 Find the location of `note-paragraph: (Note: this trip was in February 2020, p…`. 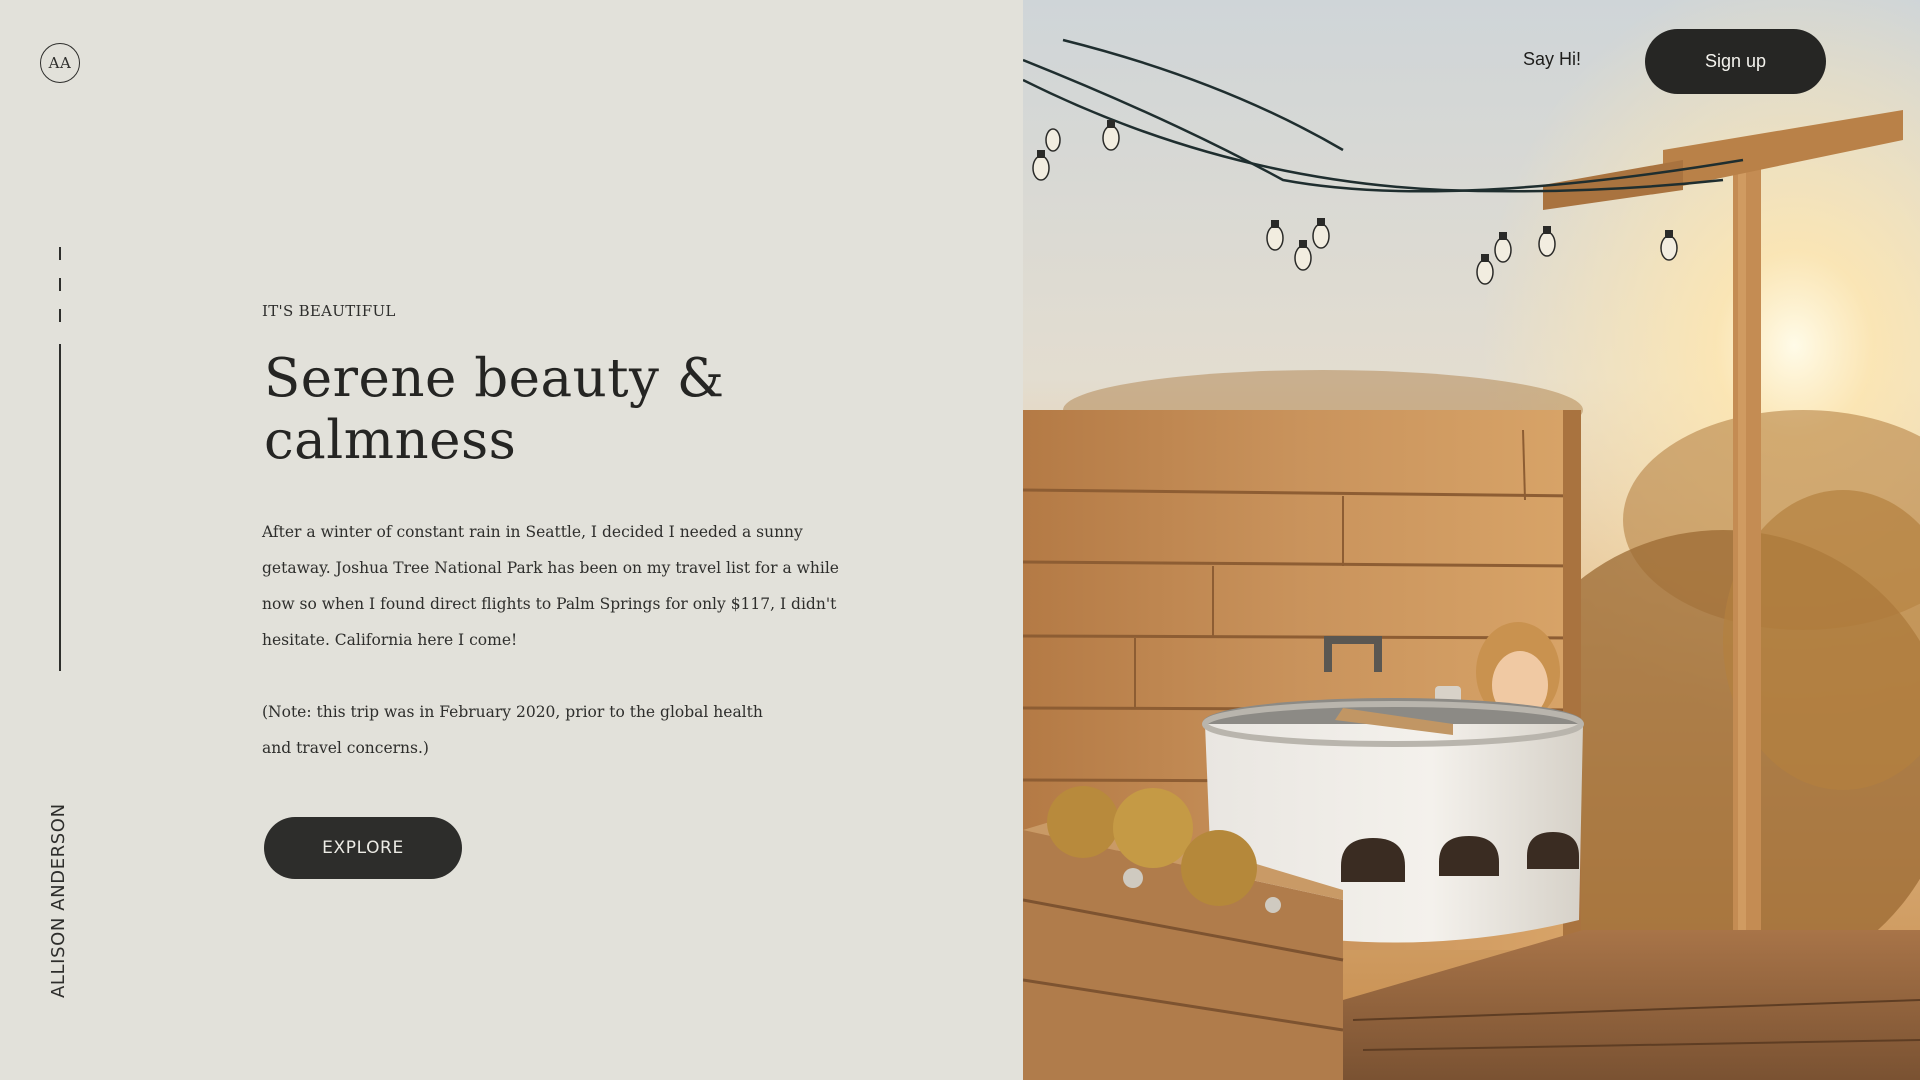

note-paragraph: (Note: this trip was in February 2020, p… is located at coordinates (512, 730).